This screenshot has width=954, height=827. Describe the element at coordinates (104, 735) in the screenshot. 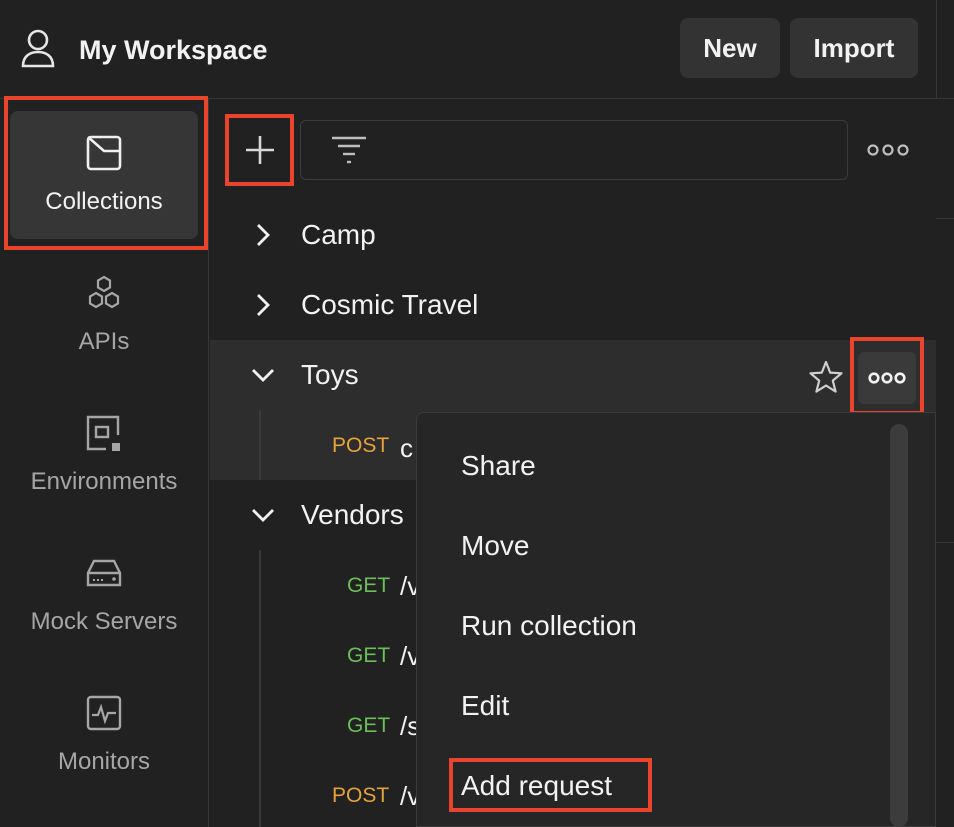

I see `sidebar-item-monitors: Monitors` at that location.